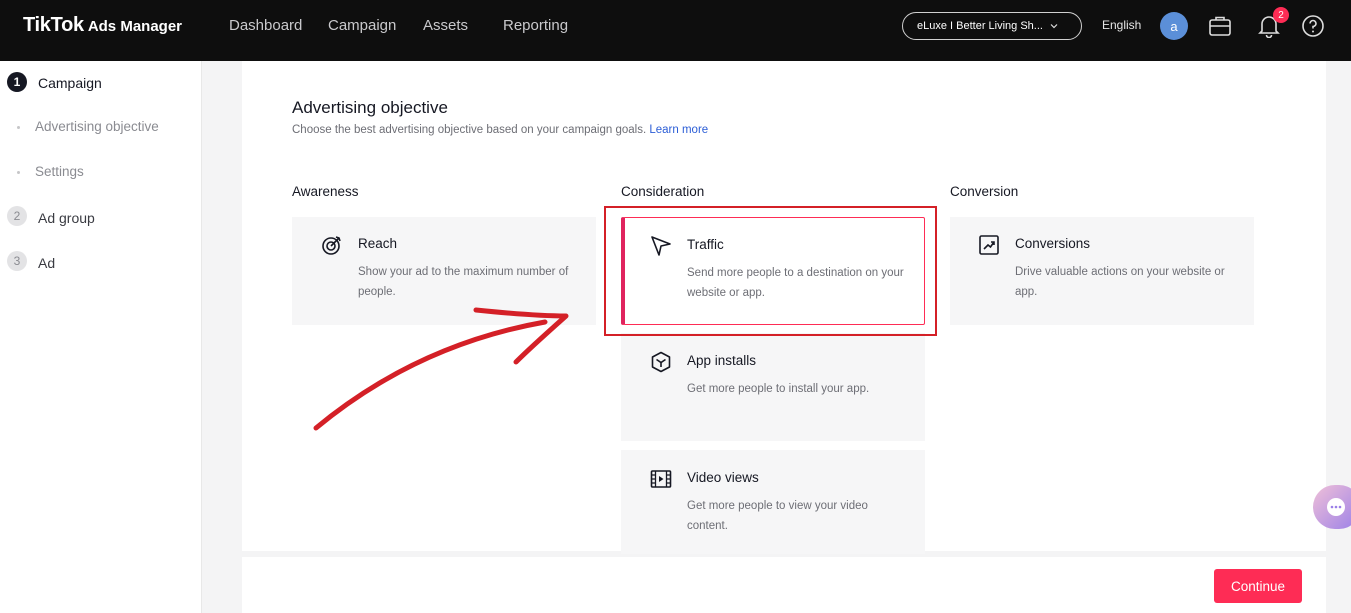 Image resolution: width=1351 pixels, height=613 pixels. Describe the element at coordinates (1336, 507) in the screenshot. I see `chat-icon` at that location.